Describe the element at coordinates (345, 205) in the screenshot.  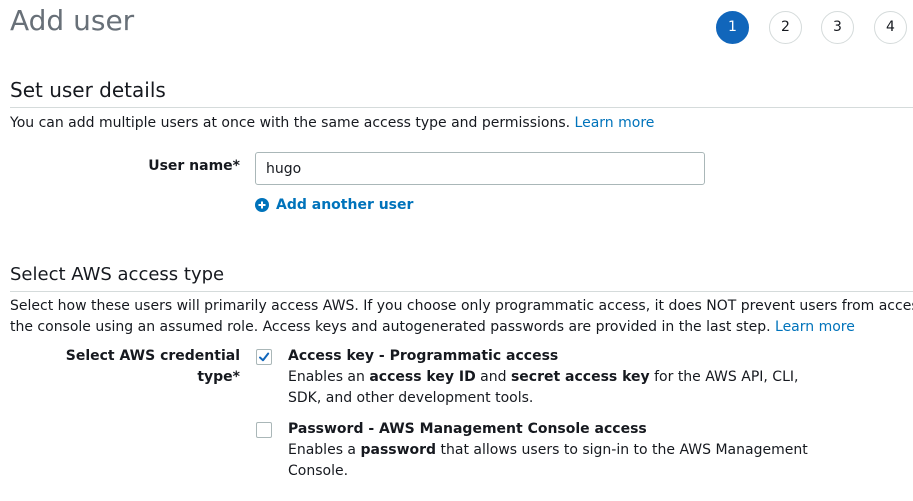
I see `add-another-user-label: Add another user` at that location.